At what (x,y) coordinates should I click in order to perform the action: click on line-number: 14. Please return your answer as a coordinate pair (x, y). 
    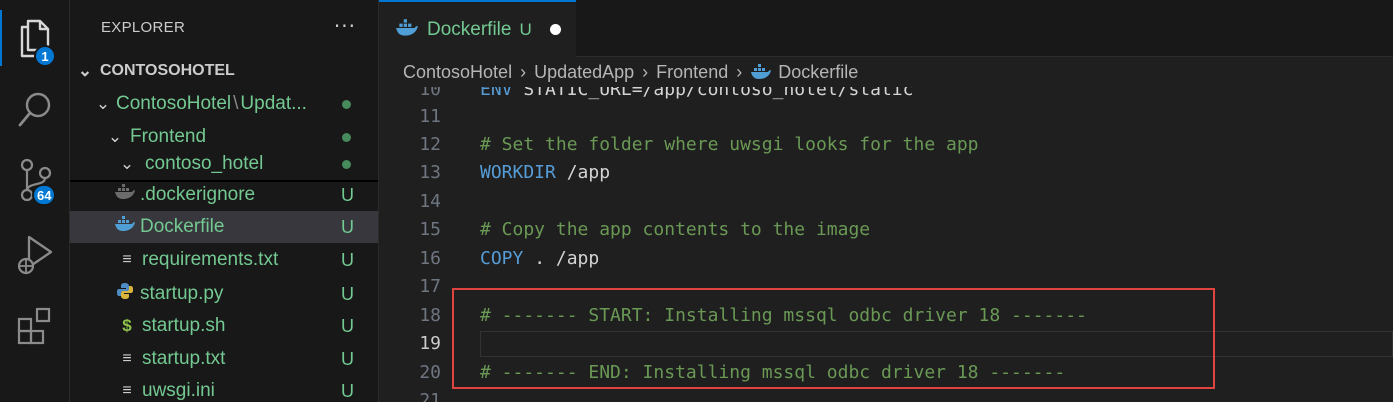
    Looking at the image, I should click on (430, 201).